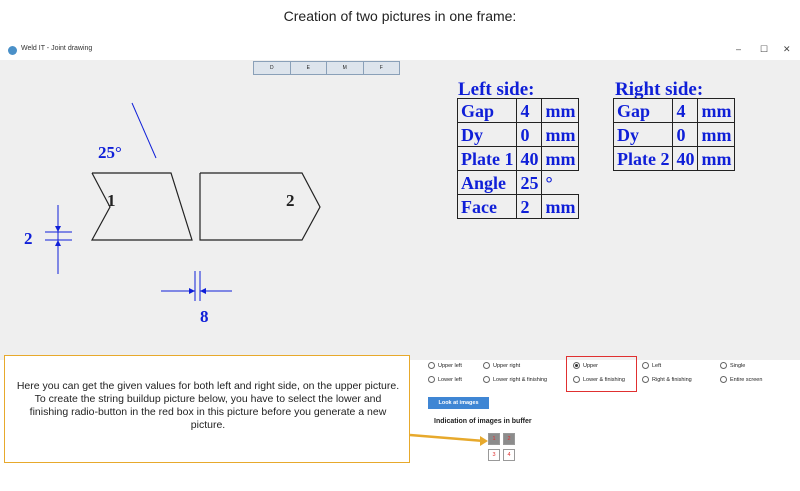 The height and width of the screenshot is (491, 800). What do you see at coordinates (12, 50) in the screenshot?
I see `app-icon` at bounding box center [12, 50].